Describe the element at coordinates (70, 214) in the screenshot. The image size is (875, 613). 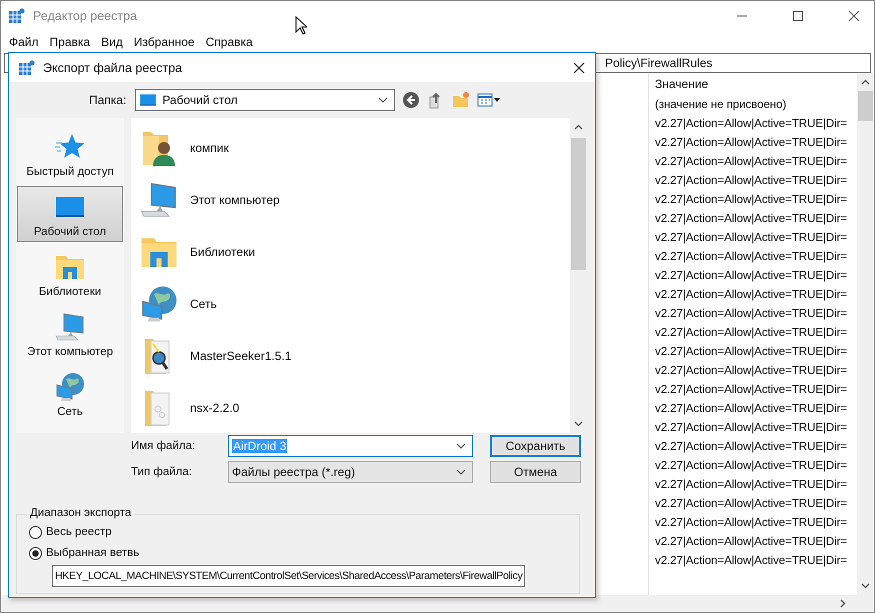
I see `place-item: Рабочий стол` at that location.